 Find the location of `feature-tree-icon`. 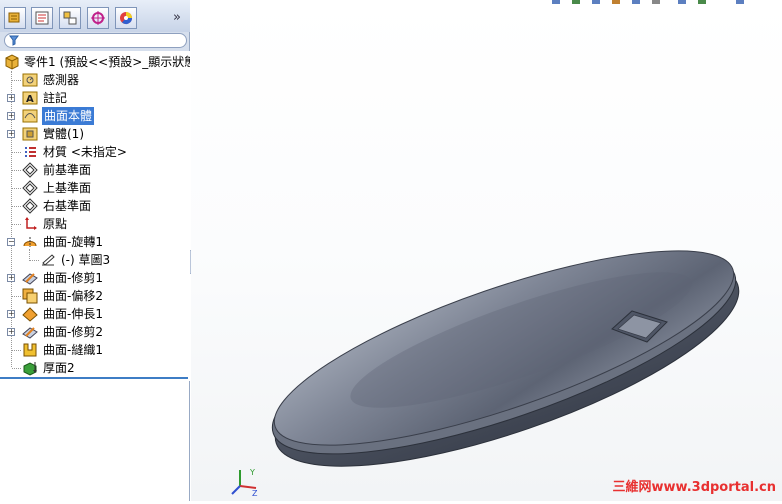

feature-tree-icon is located at coordinates (14, 17).